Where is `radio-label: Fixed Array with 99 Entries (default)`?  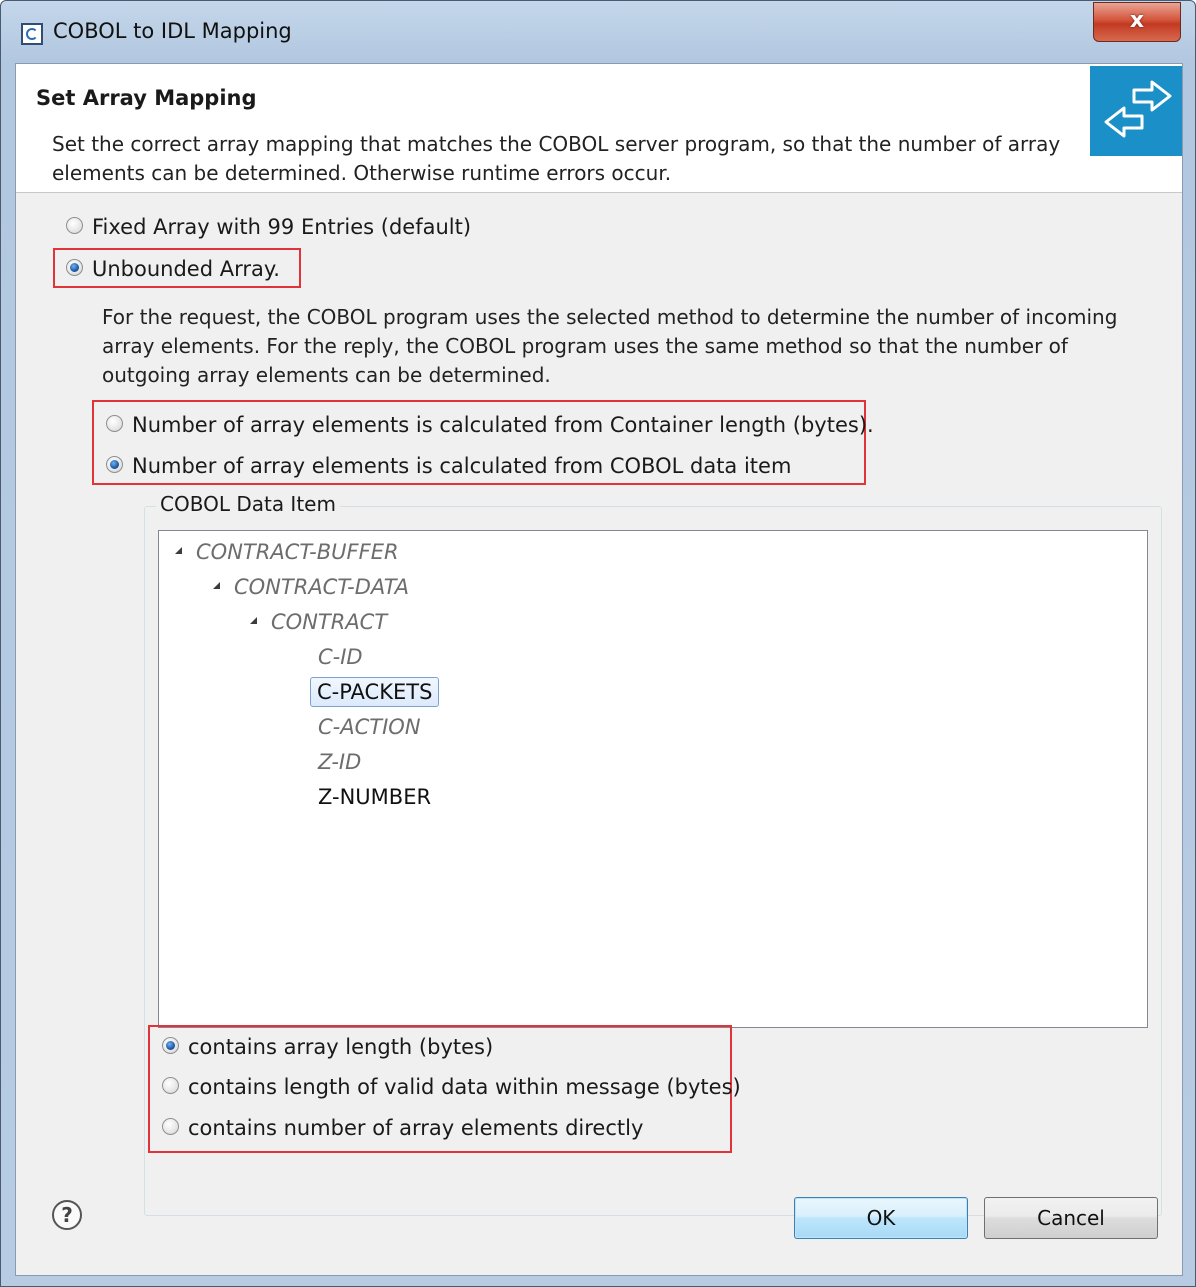
radio-label: Fixed Array with 99 Entries (default) is located at coordinates (282, 227).